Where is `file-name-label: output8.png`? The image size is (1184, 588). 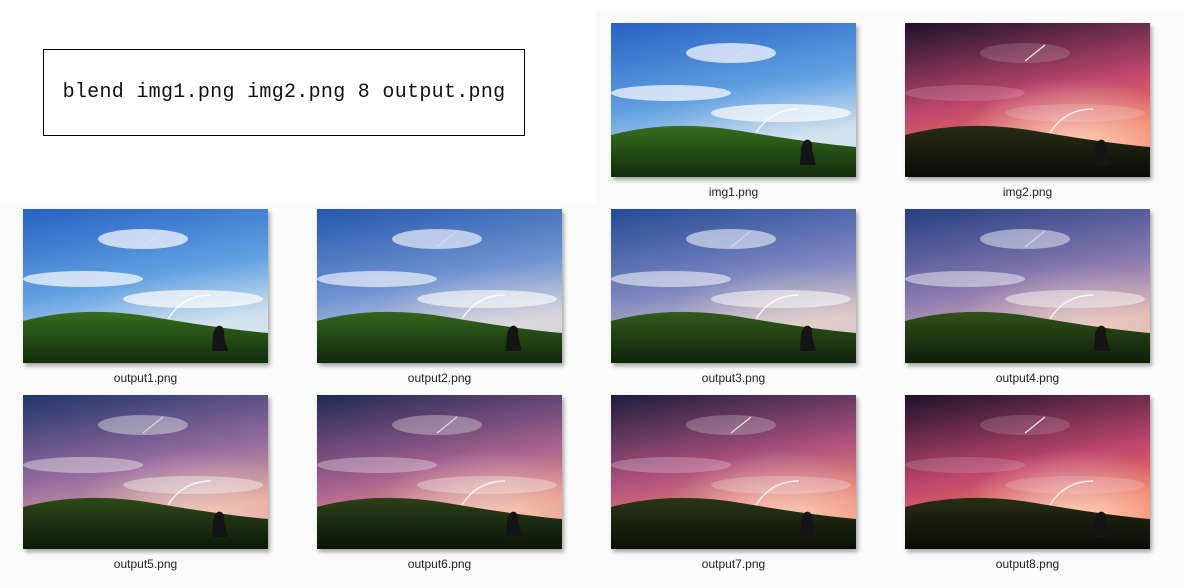 file-name-label: output8.png is located at coordinates (1027, 564).